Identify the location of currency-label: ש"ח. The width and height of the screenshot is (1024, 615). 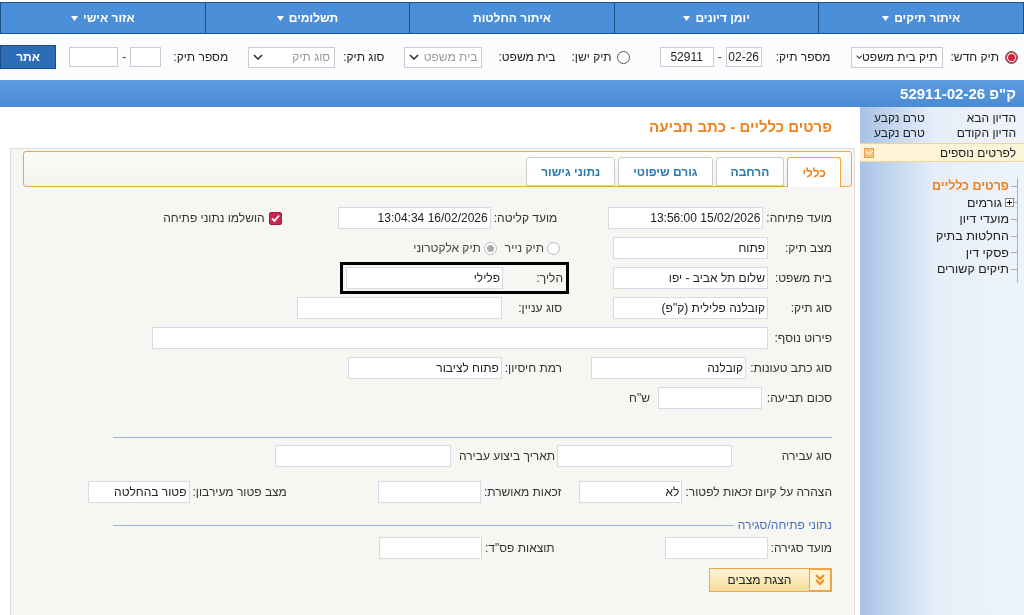
(639, 398).